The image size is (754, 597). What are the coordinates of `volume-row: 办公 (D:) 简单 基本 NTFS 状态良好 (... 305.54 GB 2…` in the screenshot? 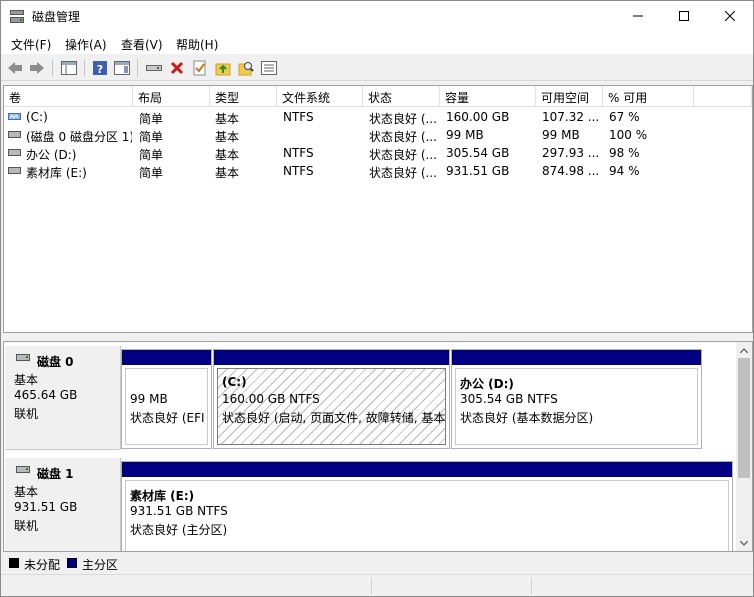 It's located at (378, 153).